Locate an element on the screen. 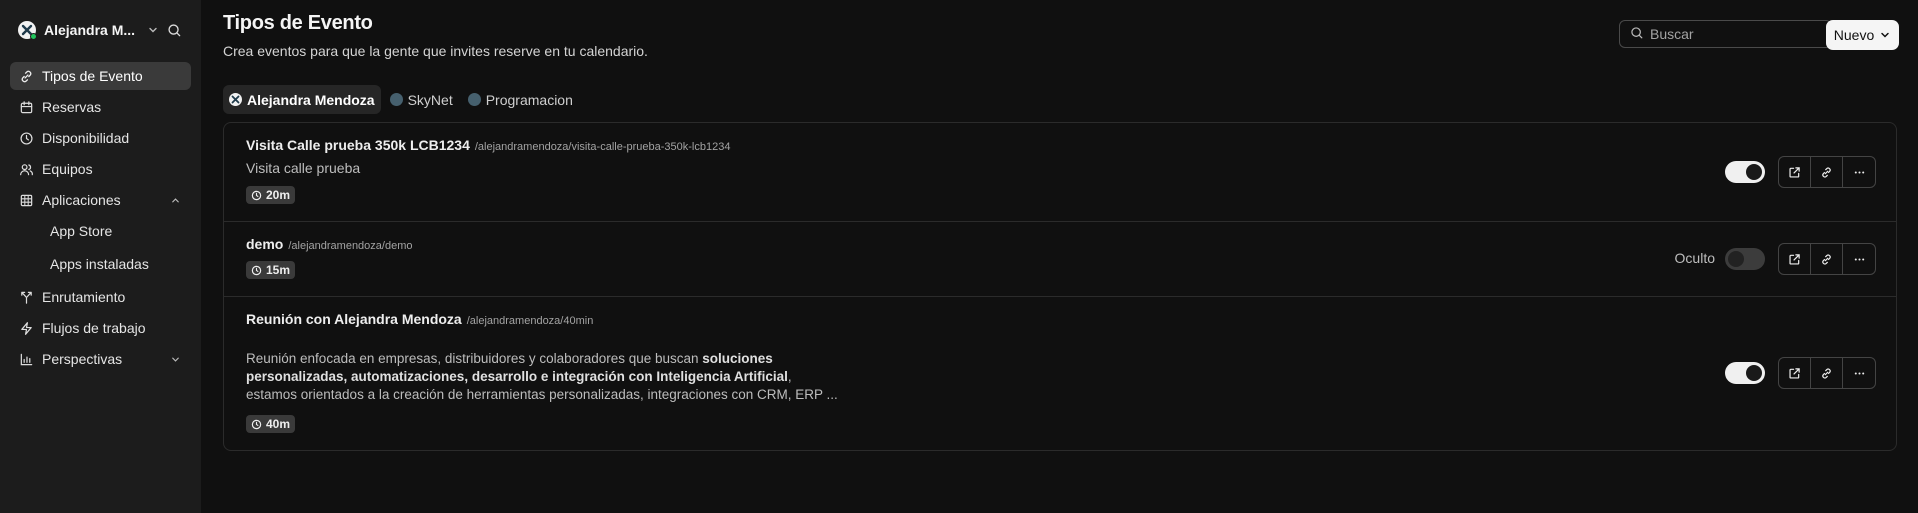  sidebar-item-label: Disponibilidad is located at coordinates (86, 138).